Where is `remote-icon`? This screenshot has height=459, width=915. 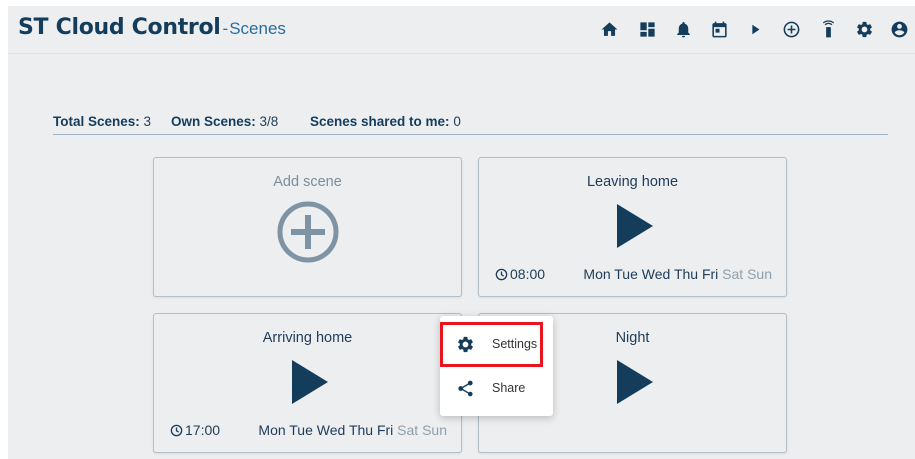
remote-icon is located at coordinates (828, 29).